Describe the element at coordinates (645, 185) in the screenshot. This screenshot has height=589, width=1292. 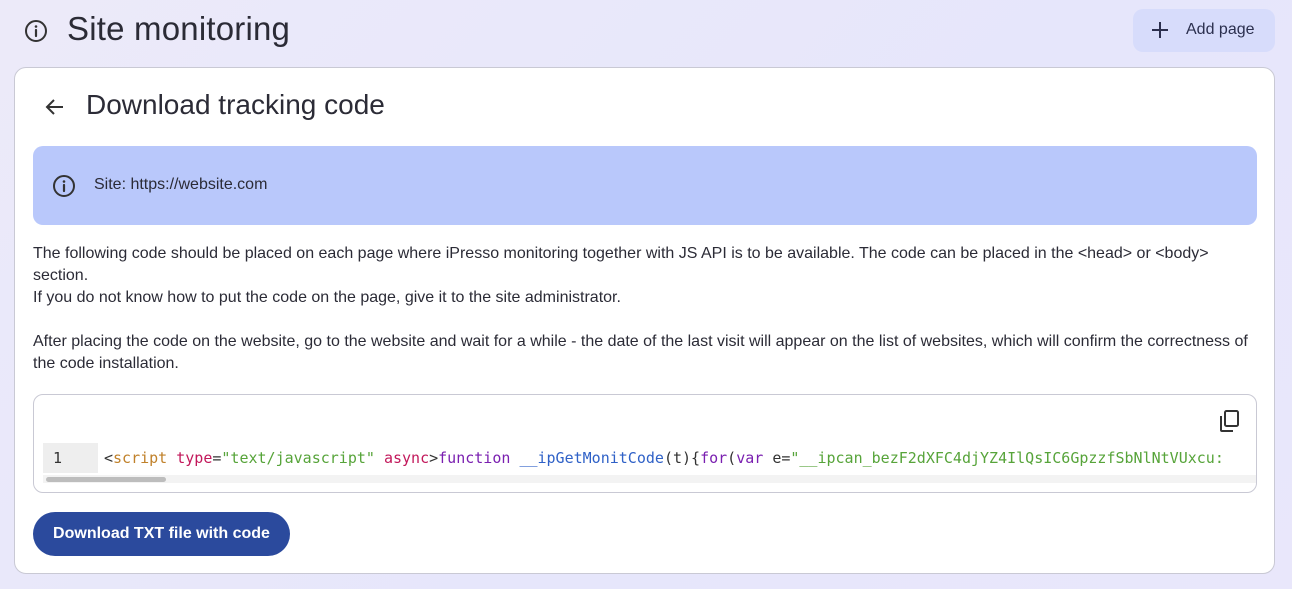
I see `site-info-box: Site: https://website.com` at that location.